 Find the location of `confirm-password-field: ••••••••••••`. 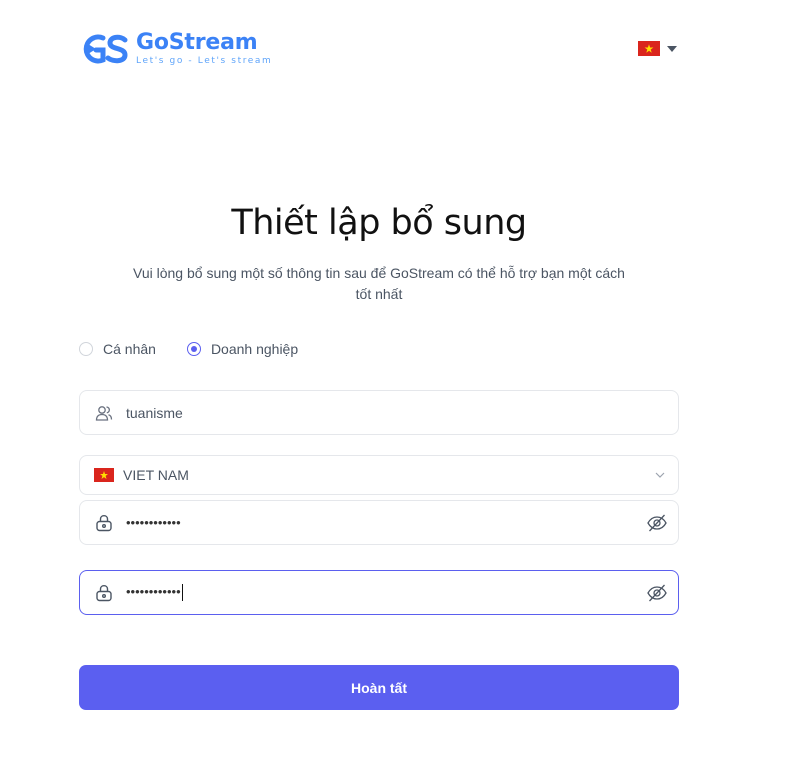

confirm-password-field: •••••••••••• is located at coordinates (379, 592).